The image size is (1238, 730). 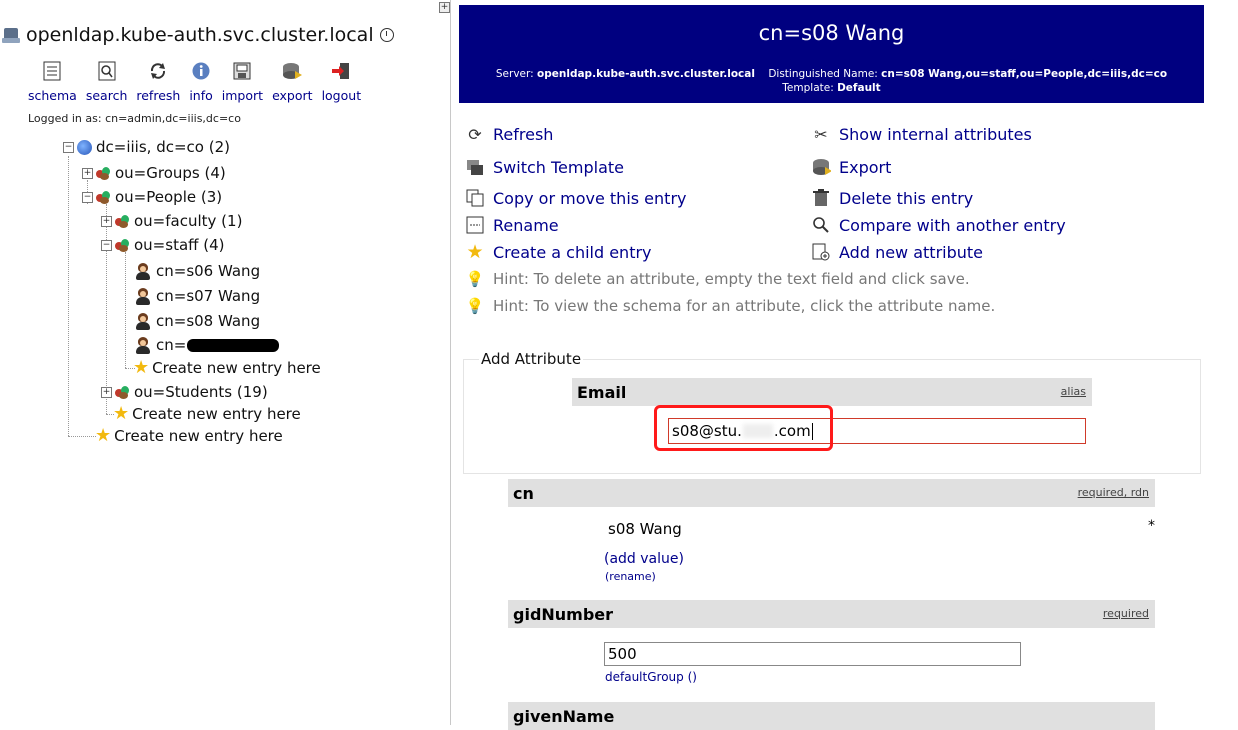 What do you see at coordinates (1126, 613) in the screenshot?
I see `attr-gidnumber-flags: required` at bounding box center [1126, 613].